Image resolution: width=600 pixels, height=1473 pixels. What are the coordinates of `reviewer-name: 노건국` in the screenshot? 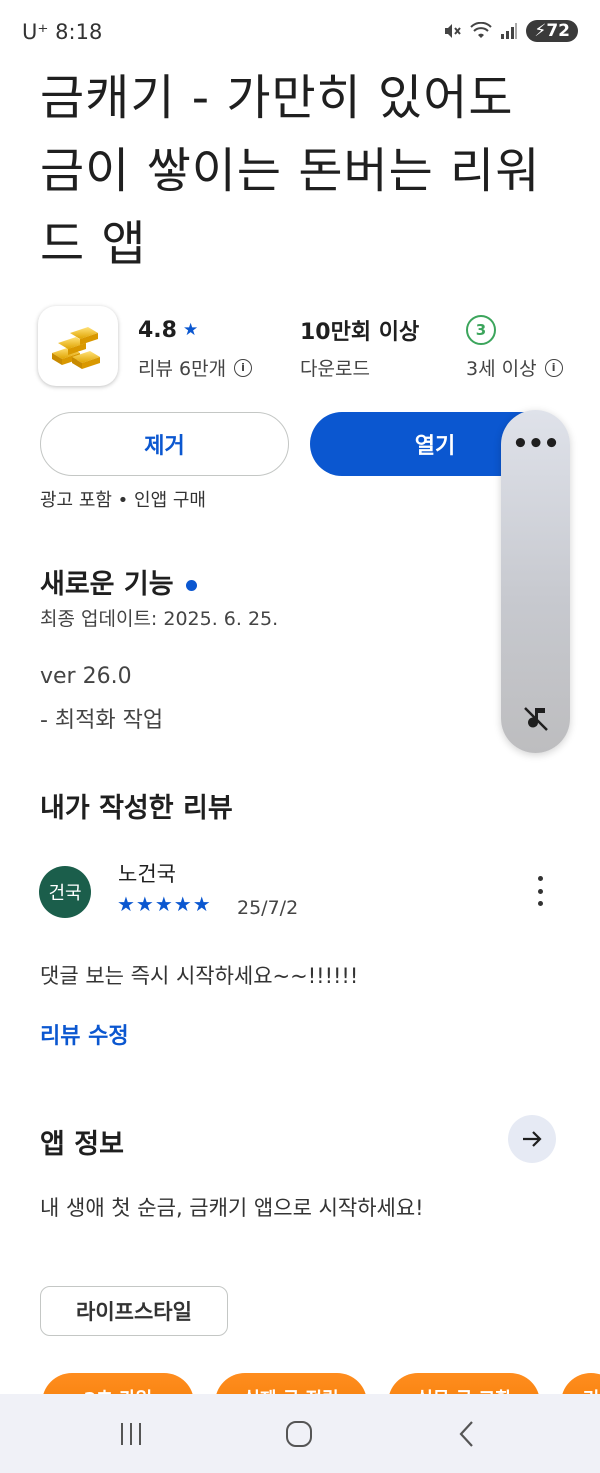 It's located at (147, 874).